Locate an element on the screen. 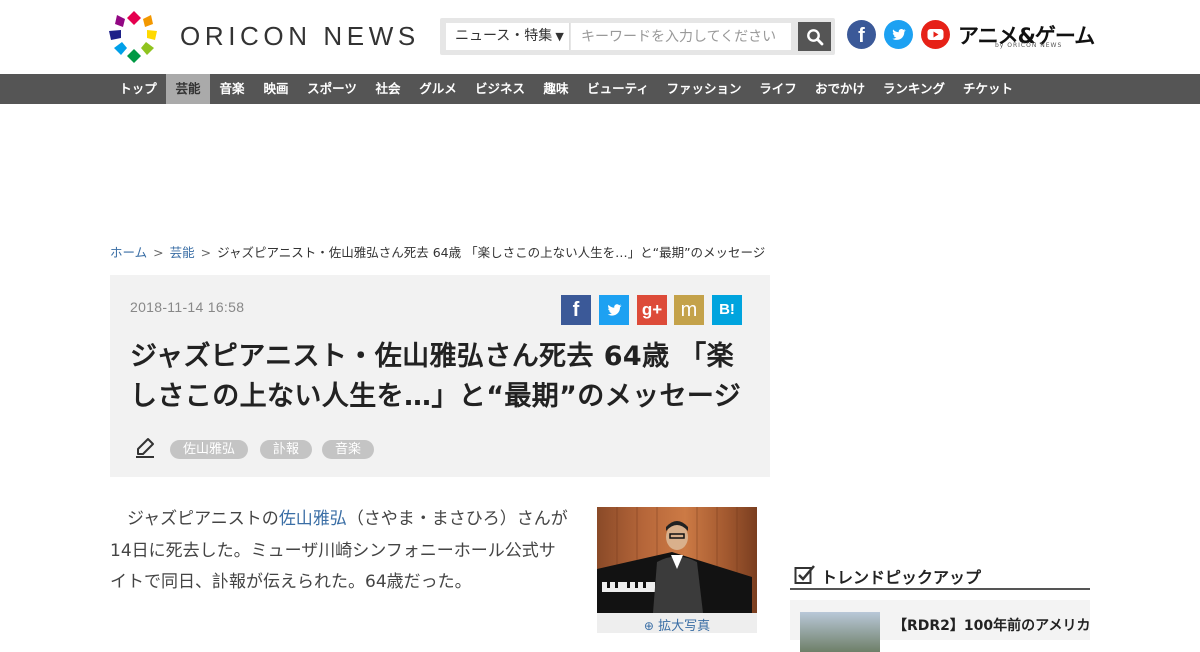 This screenshot has width=1200, height=652. pencil-tag-icon is located at coordinates (145, 448).